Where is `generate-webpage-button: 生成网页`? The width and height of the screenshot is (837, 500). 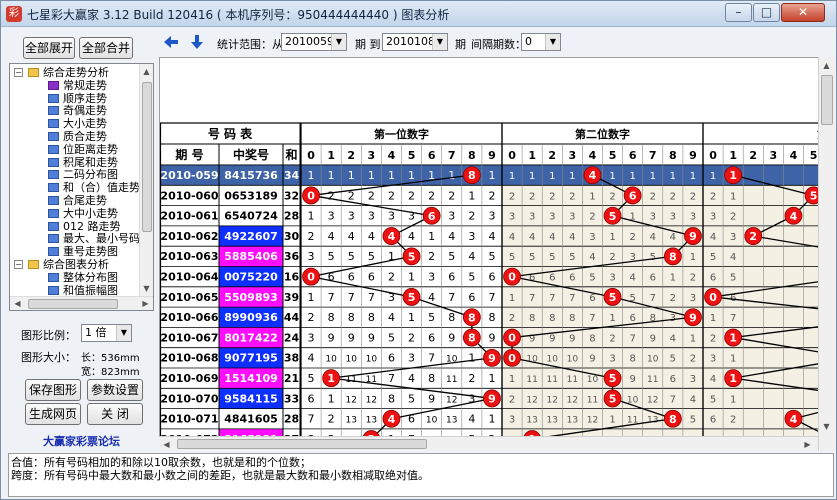 generate-webpage-button: 生成网页 is located at coordinates (53, 414).